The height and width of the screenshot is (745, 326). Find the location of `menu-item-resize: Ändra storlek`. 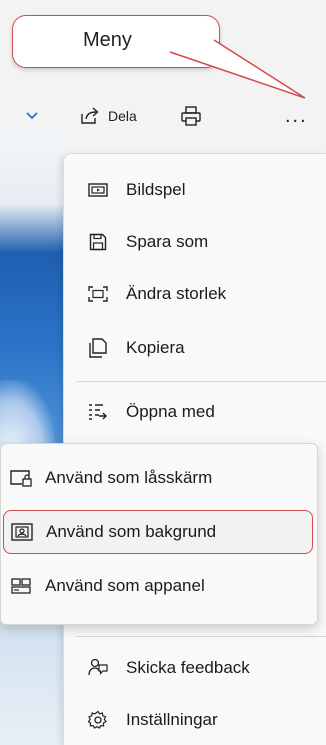

menu-item-resize: Ändra storlek is located at coordinates (195, 294).